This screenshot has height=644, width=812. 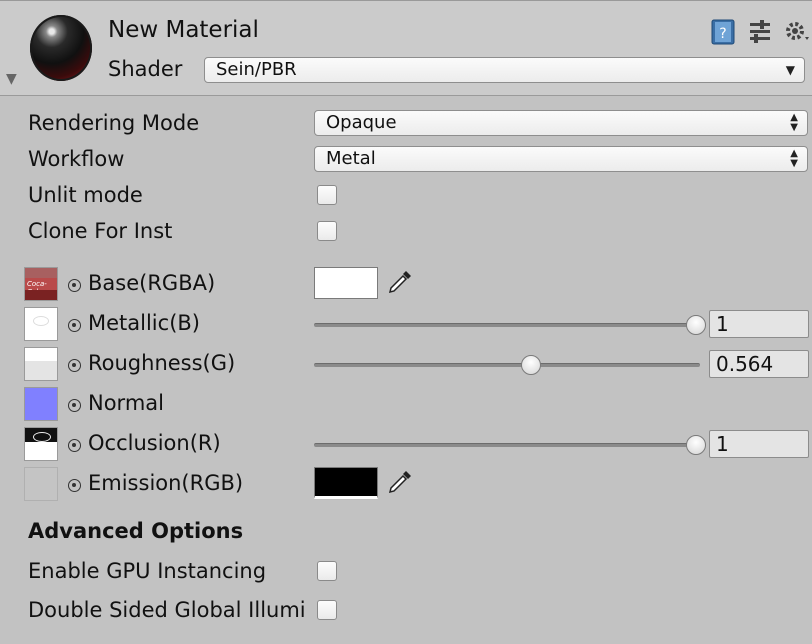 I want to click on unlit-mode-checkbox, so click(x=327, y=195).